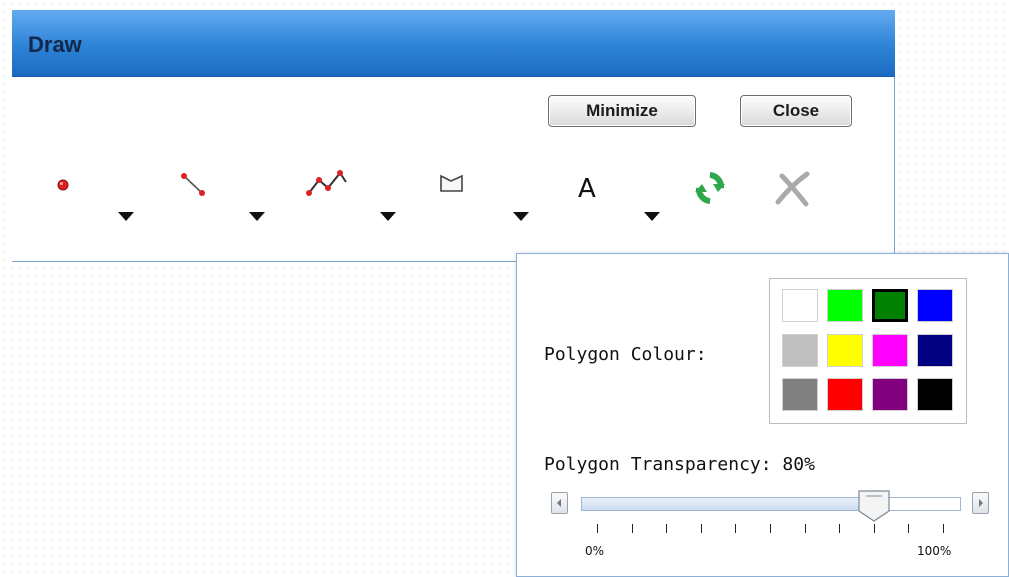 This screenshot has width=1009, height=577. I want to click on slider-increase-button, so click(980, 503).